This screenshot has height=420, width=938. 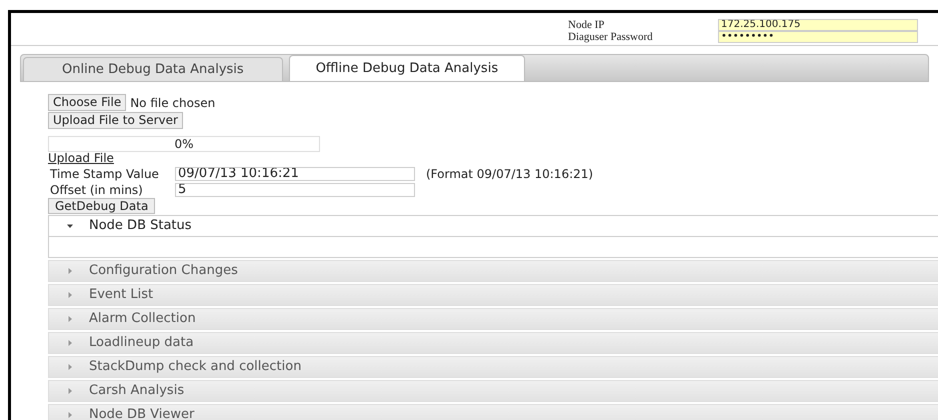 What do you see at coordinates (493, 367) in the screenshot?
I see `accordion-header: StackDump check and collection` at bounding box center [493, 367].